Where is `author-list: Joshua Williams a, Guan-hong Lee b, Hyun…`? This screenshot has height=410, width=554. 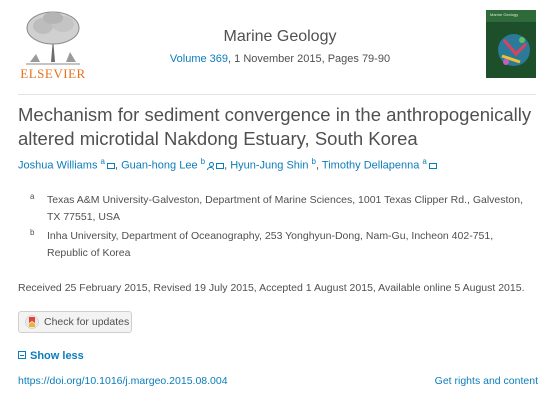 author-list: Joshua Williams a, Guan-hong Lee b, Hyun… is located at coordinates (278, 164).